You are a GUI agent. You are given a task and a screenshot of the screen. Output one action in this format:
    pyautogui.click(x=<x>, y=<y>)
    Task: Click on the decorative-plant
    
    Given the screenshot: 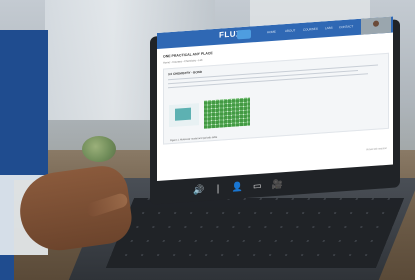 What is the action you would take?
    pyautogui.click(x=99, y=149)
    